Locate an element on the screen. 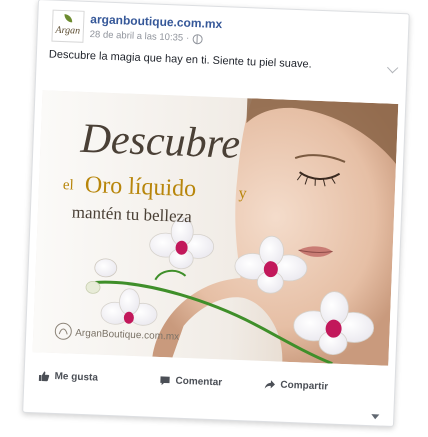 The image size is (428, 437). page-avatar: Argan is located at coordinates (68, 26).